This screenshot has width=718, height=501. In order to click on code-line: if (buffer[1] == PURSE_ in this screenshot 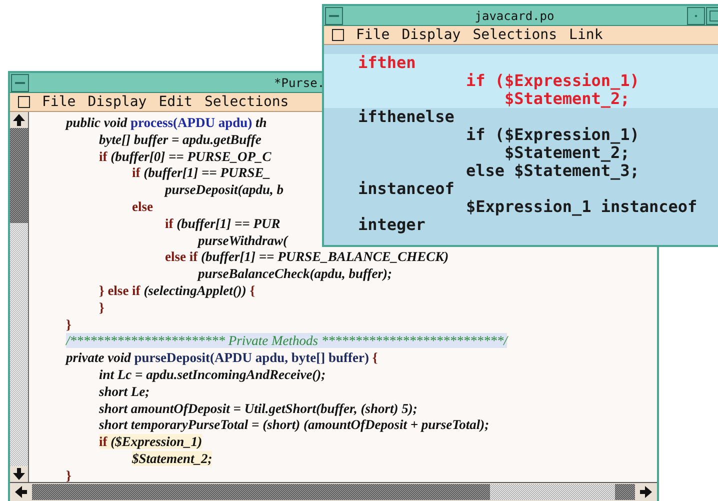, I will do `click(201, 172)`.